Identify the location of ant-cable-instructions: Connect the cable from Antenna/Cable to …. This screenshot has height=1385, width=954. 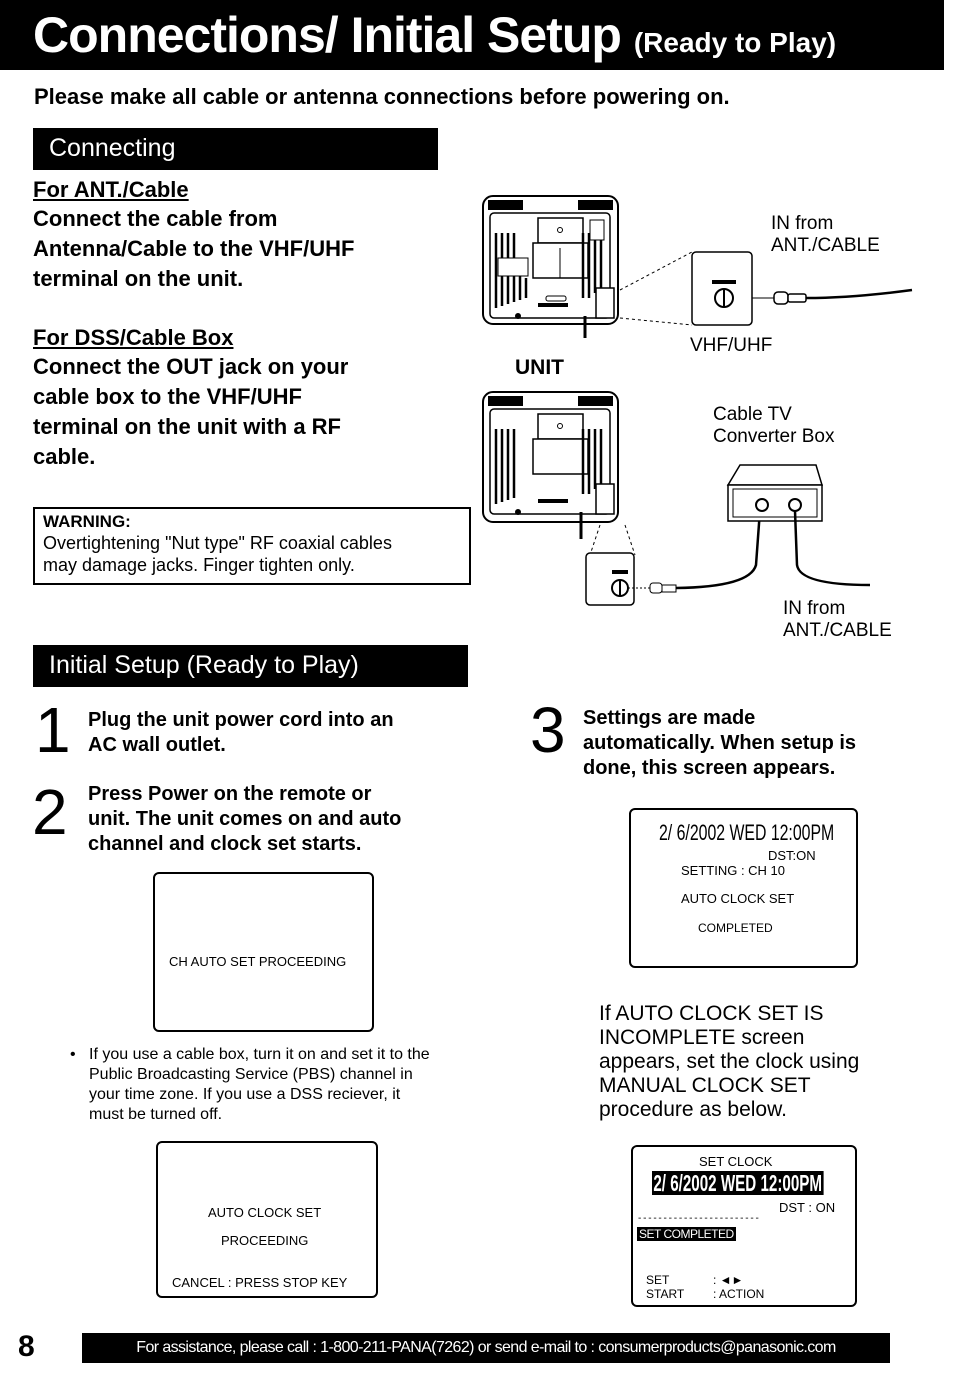
(243, 249).